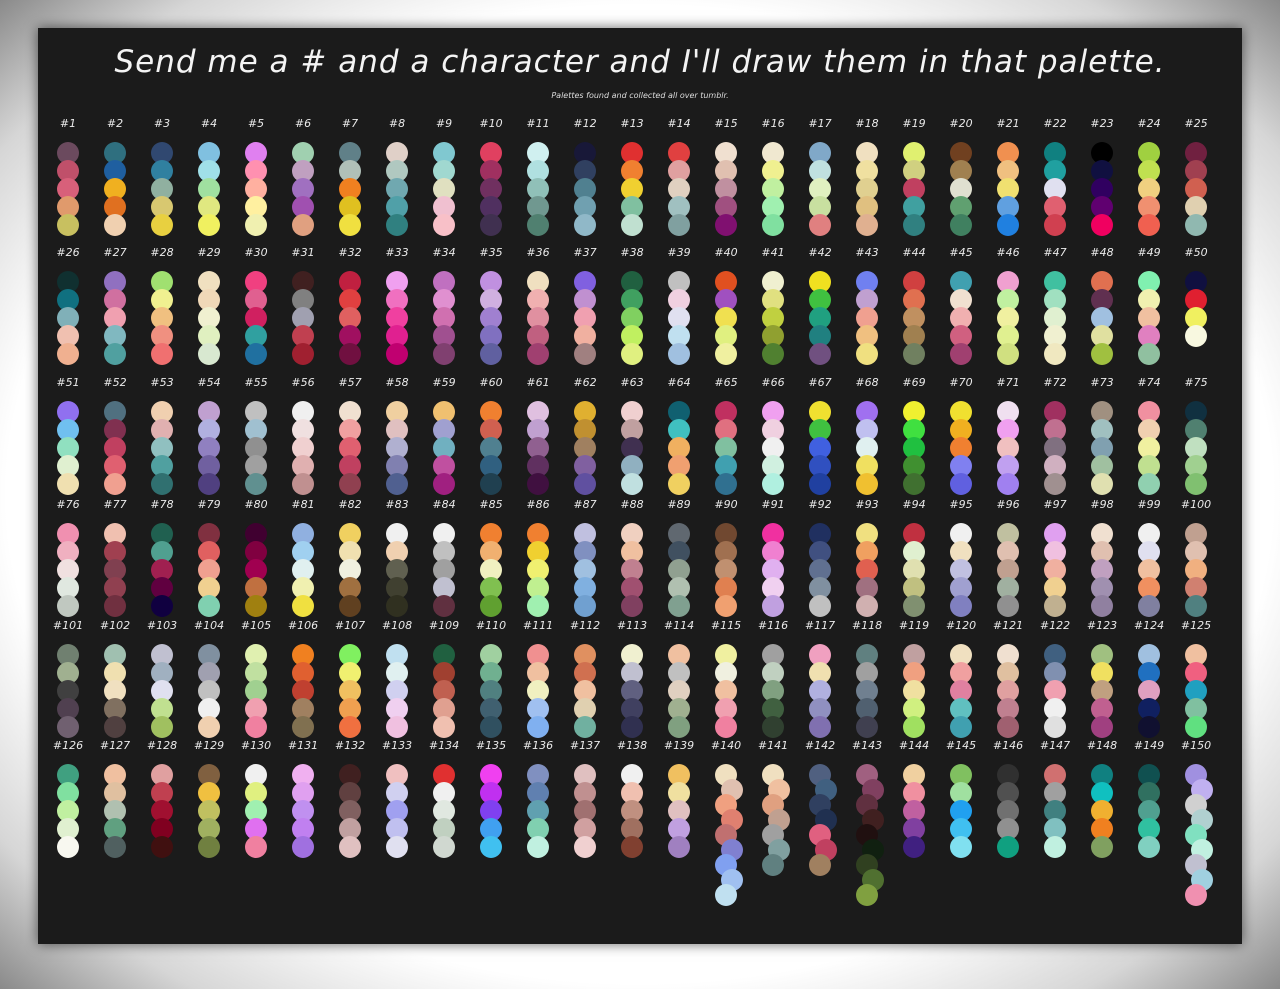 This screenshot has height=989, width=1280. I want to click on palette-number-label: #58, so click(397, 382).